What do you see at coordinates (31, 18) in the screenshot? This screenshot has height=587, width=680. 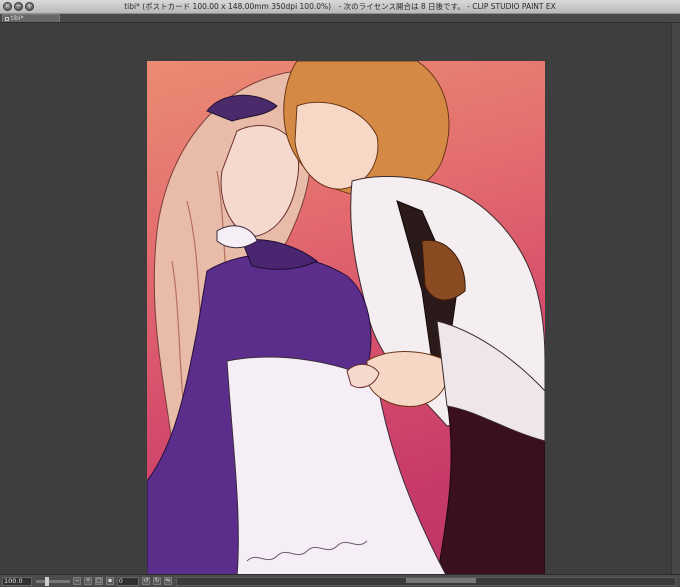 I see `tab-tibi: tibi*` at bounding box center [31, 18].